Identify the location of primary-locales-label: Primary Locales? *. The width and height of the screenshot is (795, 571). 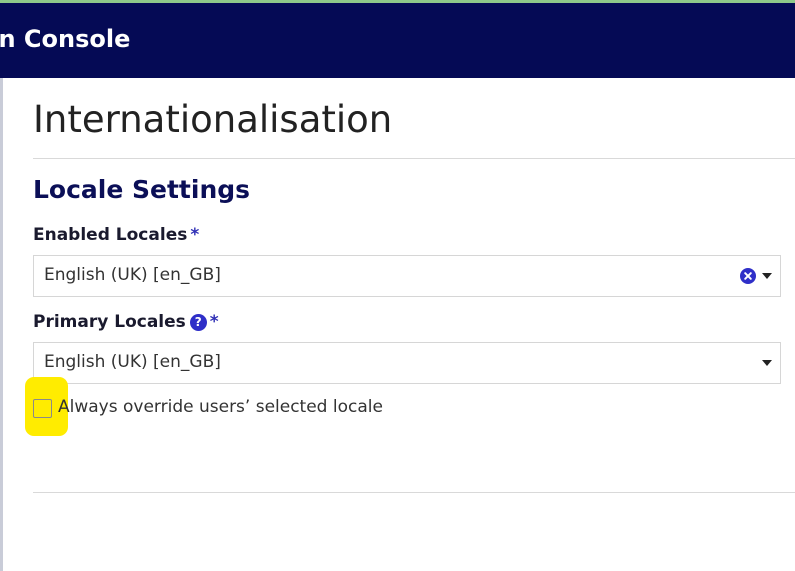
(126, 322).